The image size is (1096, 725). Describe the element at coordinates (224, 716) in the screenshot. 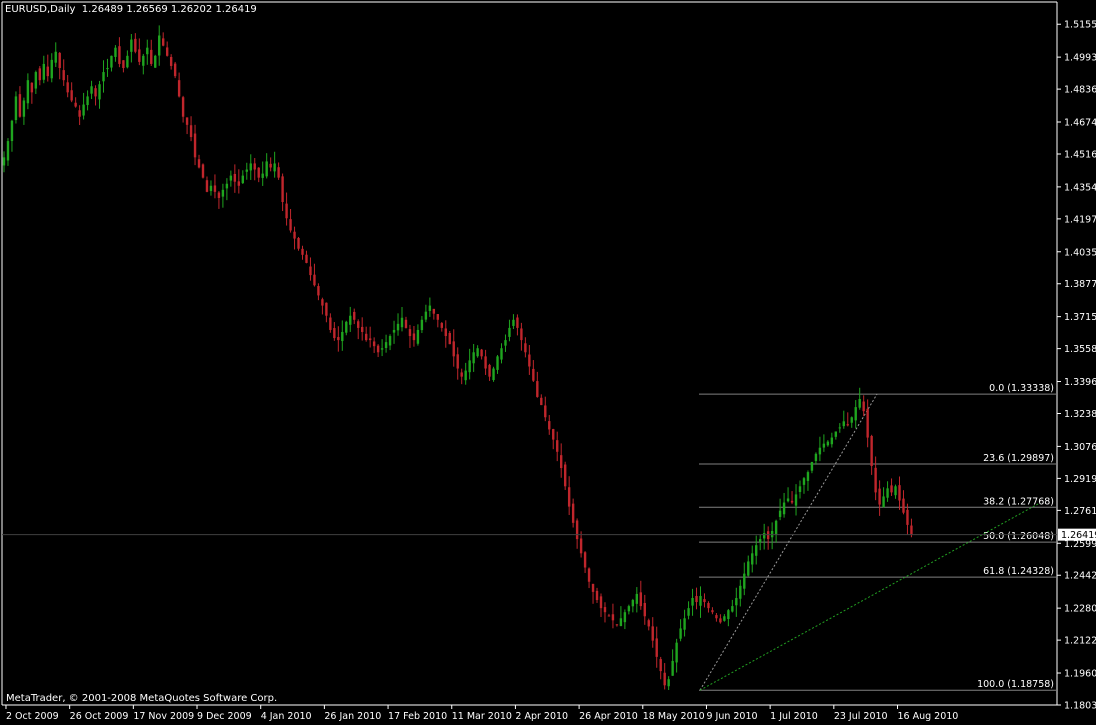

I see `x-tick-label: 9 Dec 2009` at that location.